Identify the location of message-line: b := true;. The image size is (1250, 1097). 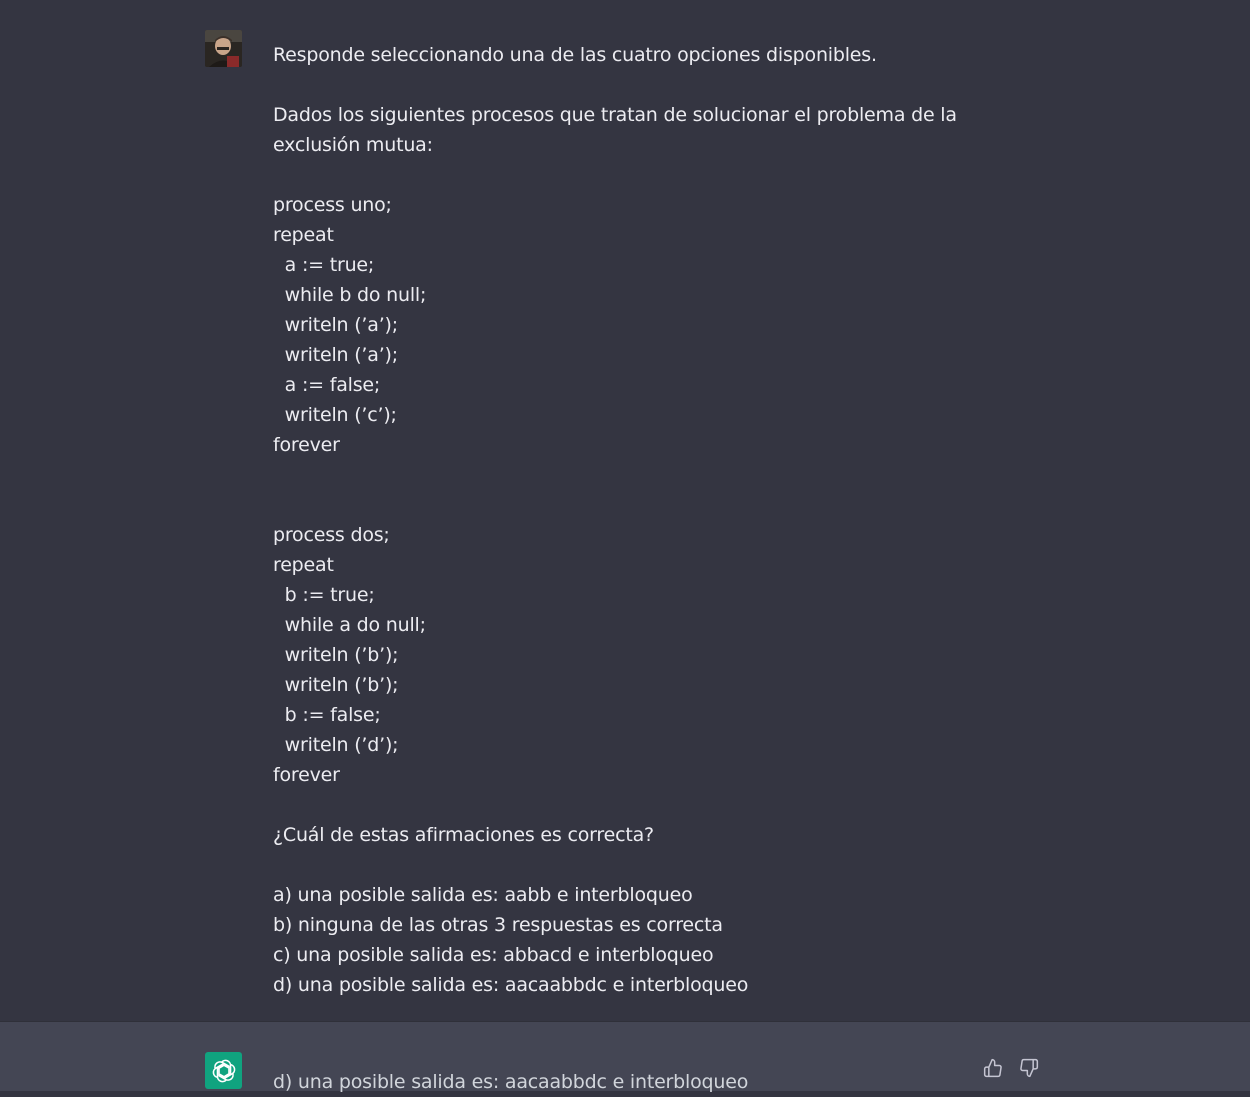
(324, 595).